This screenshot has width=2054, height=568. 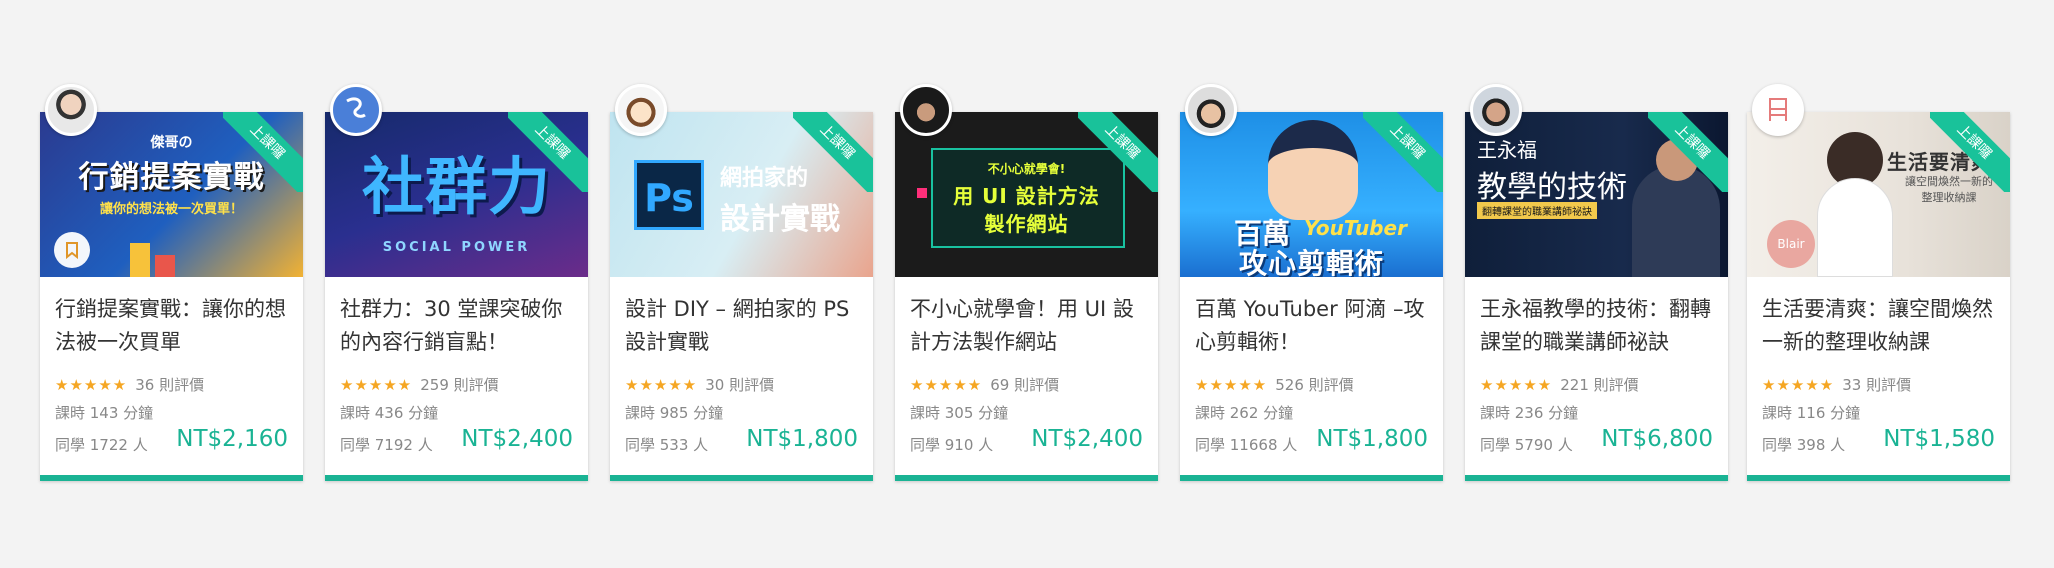 I want to click on rating-row: ★★★★★ 221 則評價, so click(x=1559, y=384).